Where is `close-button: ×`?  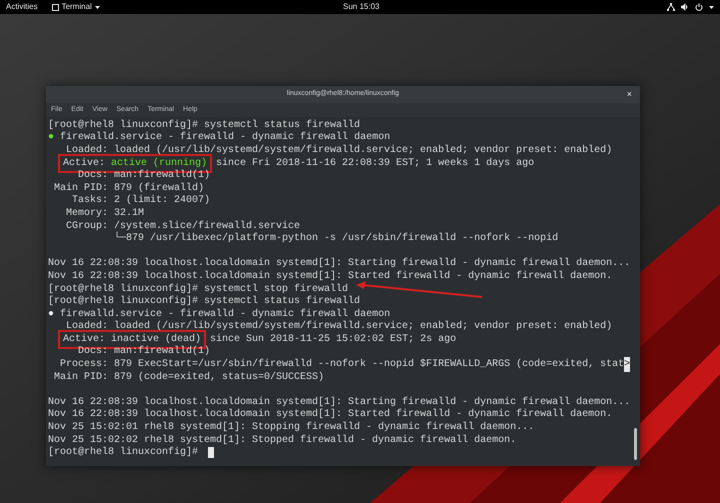
close-button: × is located at coordinates (629, 94).